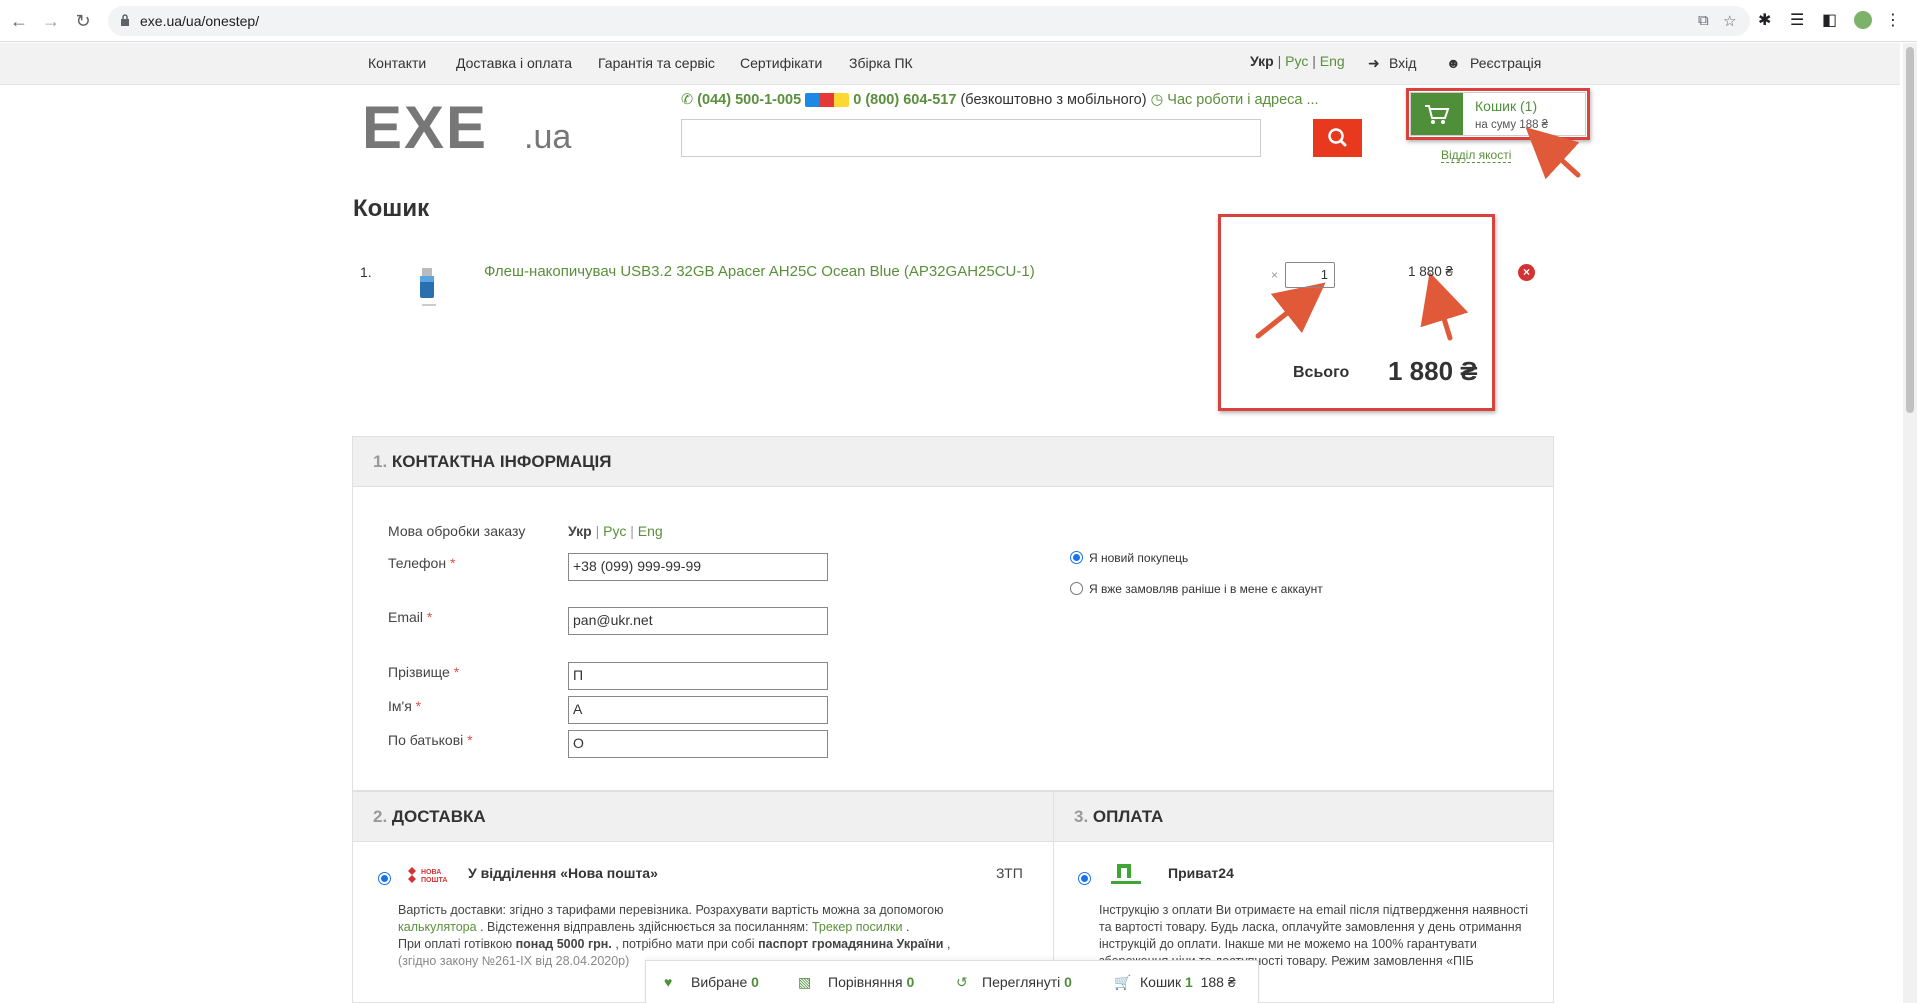  What do you see at coordinates (827, 100) in the screenshot?
I see `operators-icon` at bounding box center [827, 100].